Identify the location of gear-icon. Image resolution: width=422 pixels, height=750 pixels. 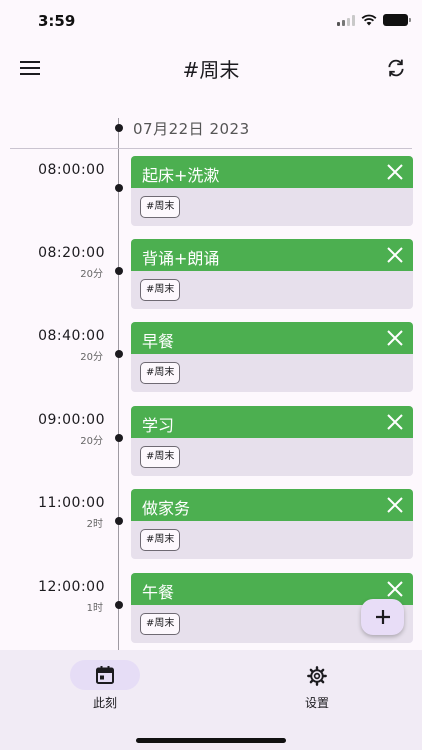
(317, 676).